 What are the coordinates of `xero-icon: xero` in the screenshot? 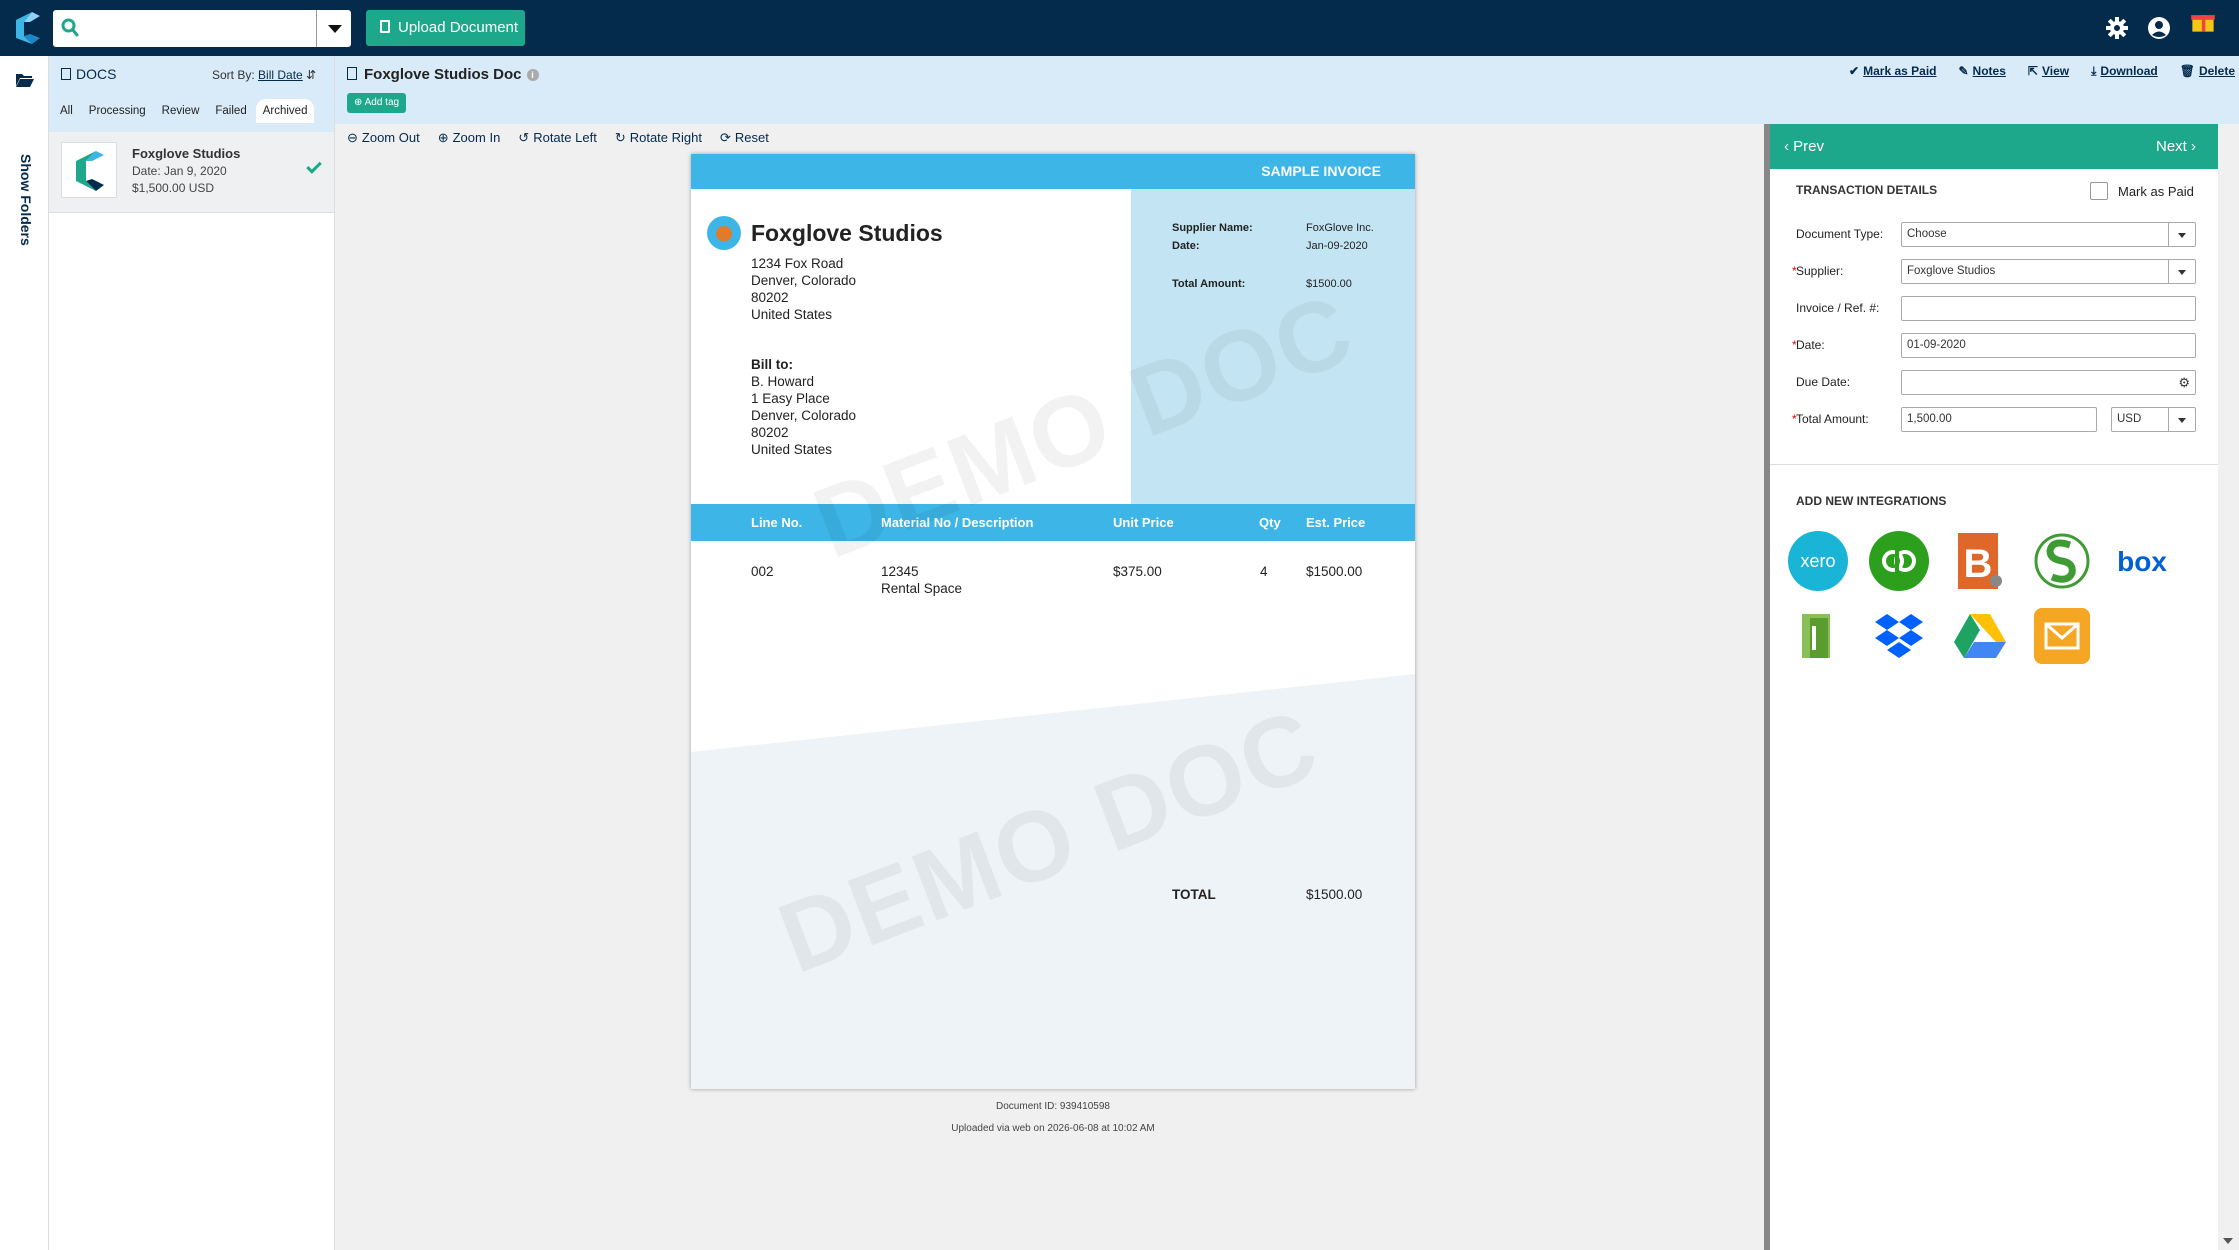 It's located at (1818, 561).